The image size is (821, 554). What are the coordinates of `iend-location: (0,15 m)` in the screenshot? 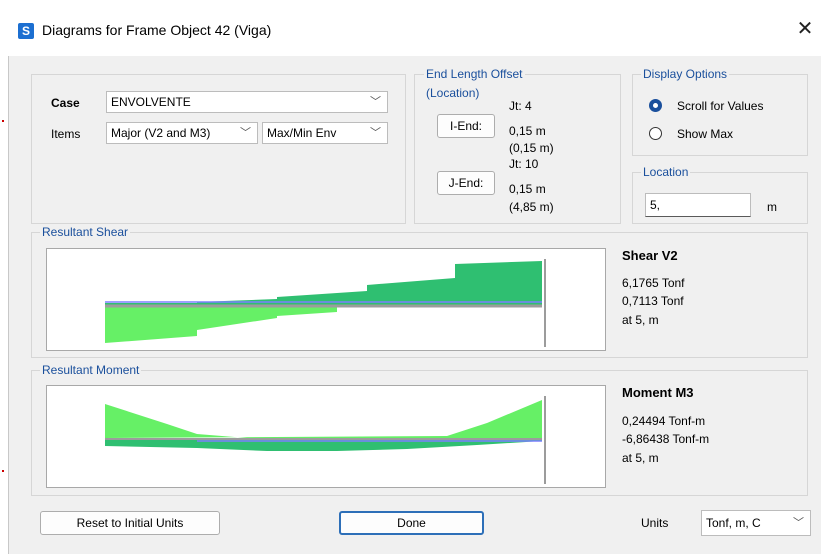 It's located at (531, 148).